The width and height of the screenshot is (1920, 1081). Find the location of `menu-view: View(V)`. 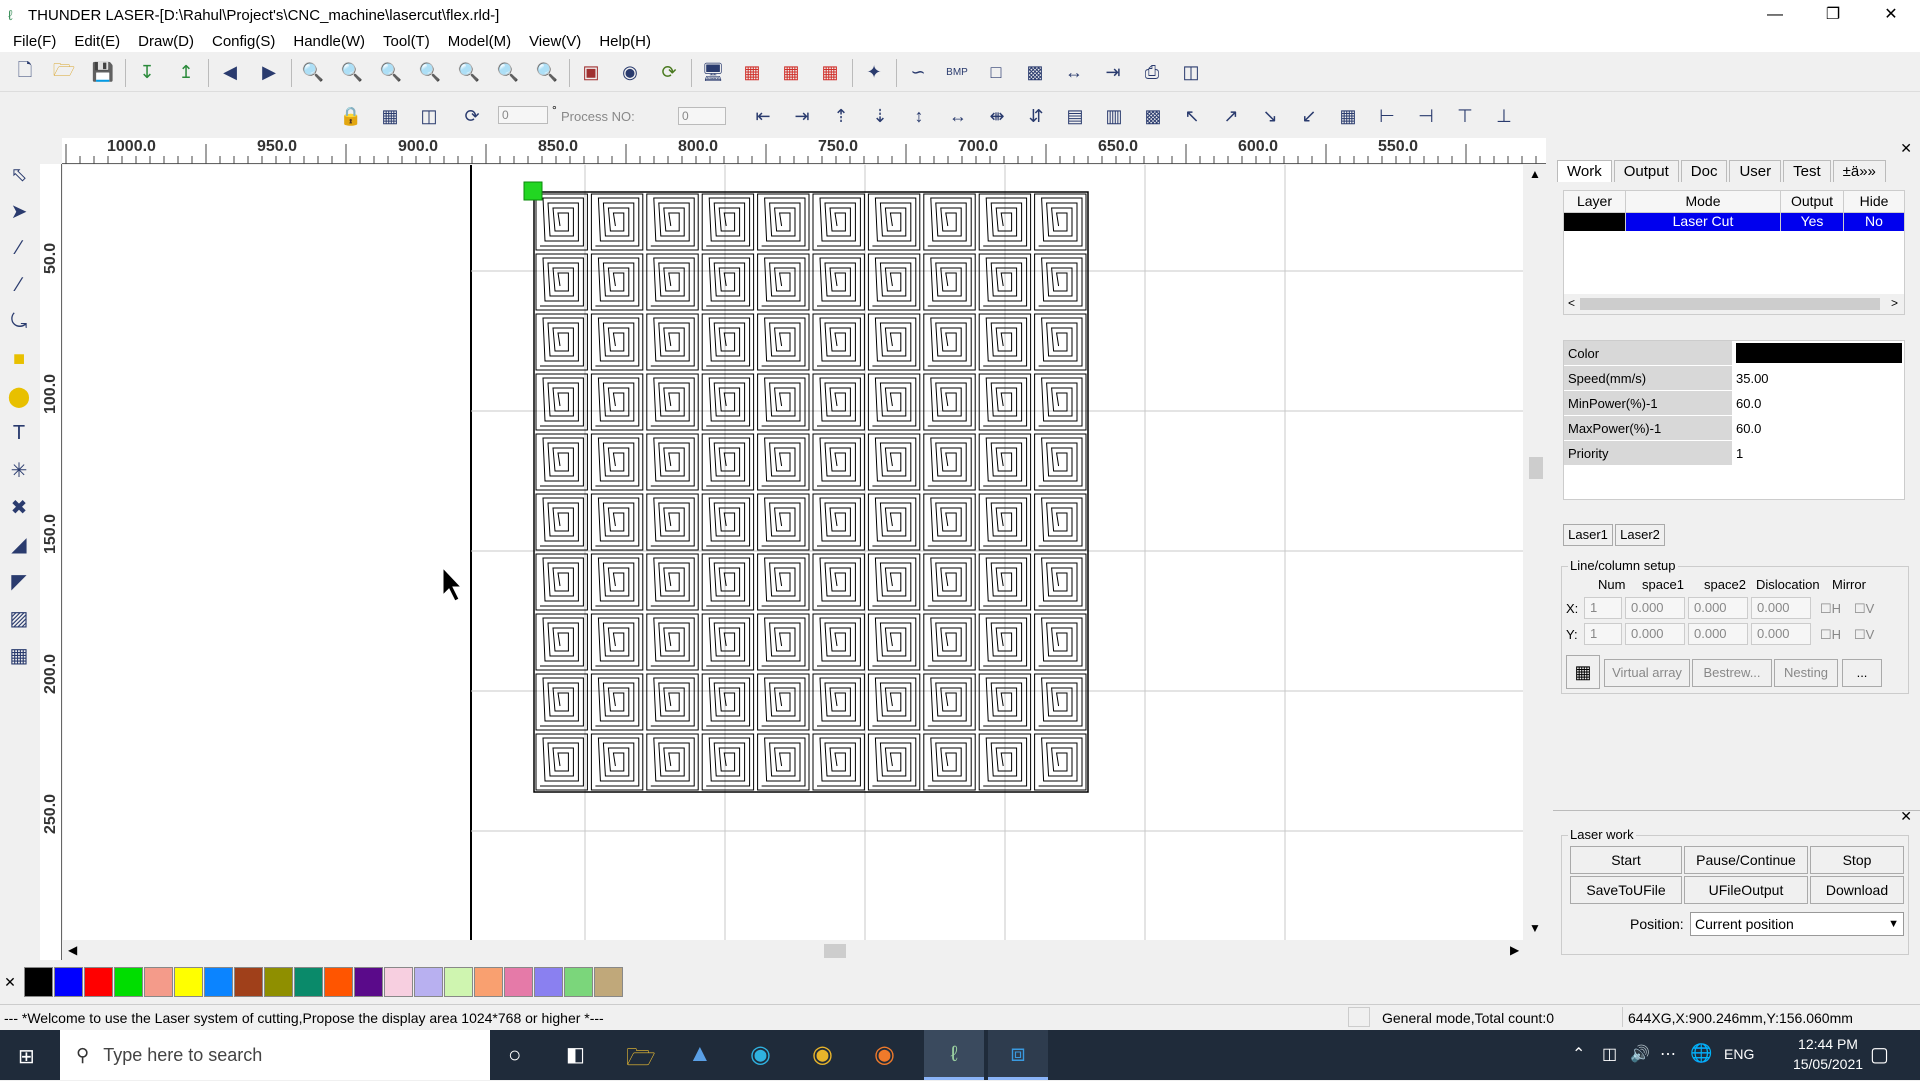

menu-view: View(V) is located at coordinates (555, 41).